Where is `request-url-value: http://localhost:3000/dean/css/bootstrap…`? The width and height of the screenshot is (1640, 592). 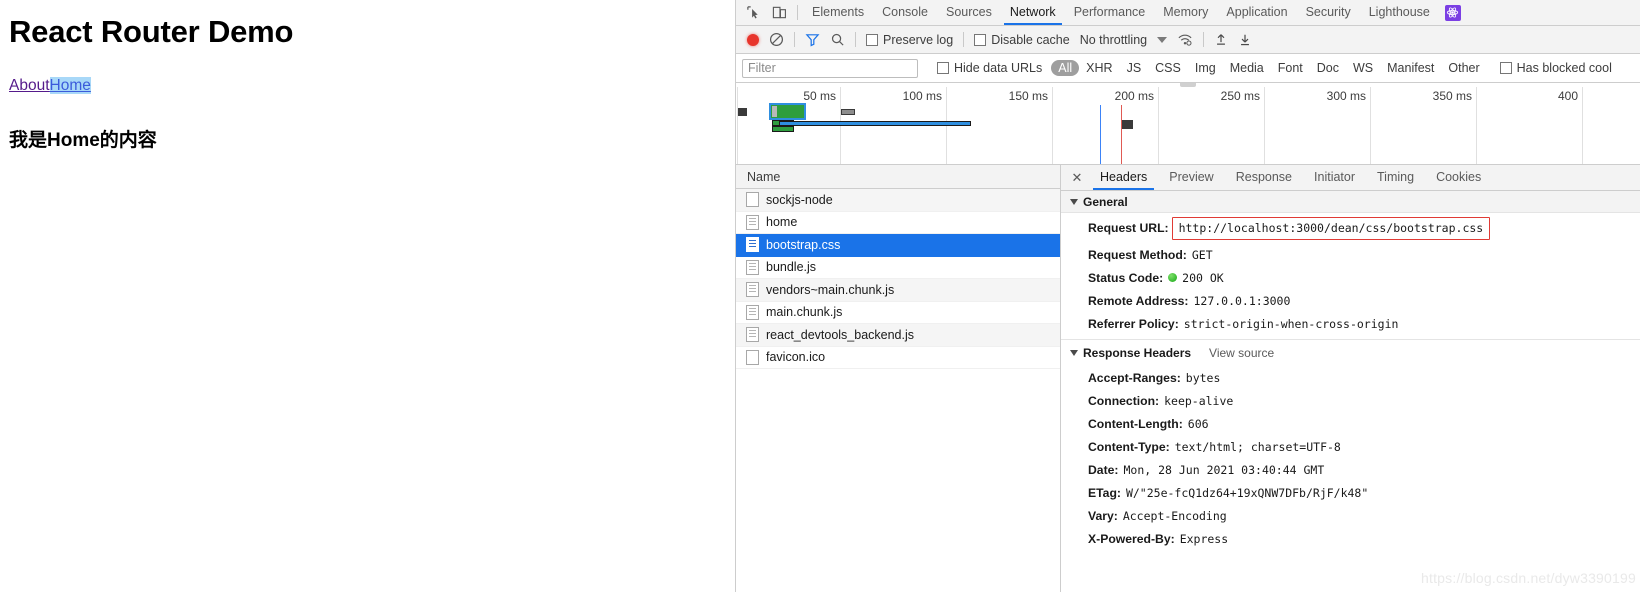 request-url-value: http://localhost:3000/dean/css/bootstrap… is located at coordinates (1331, 228).